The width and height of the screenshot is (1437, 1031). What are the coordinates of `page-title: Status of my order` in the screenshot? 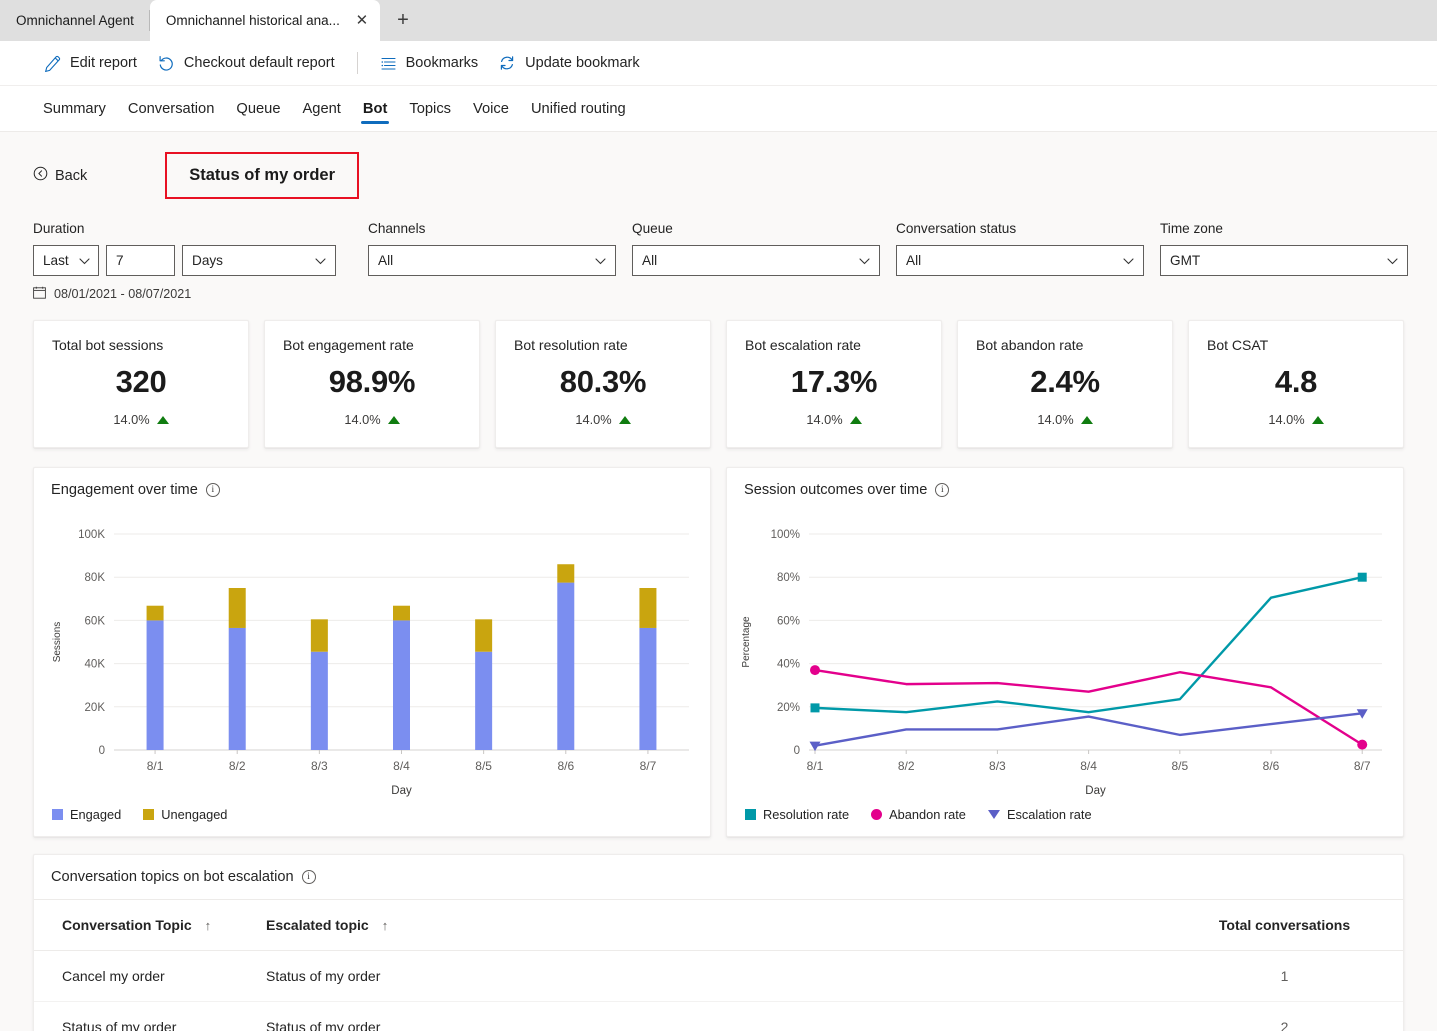 It's located at (262, 175).